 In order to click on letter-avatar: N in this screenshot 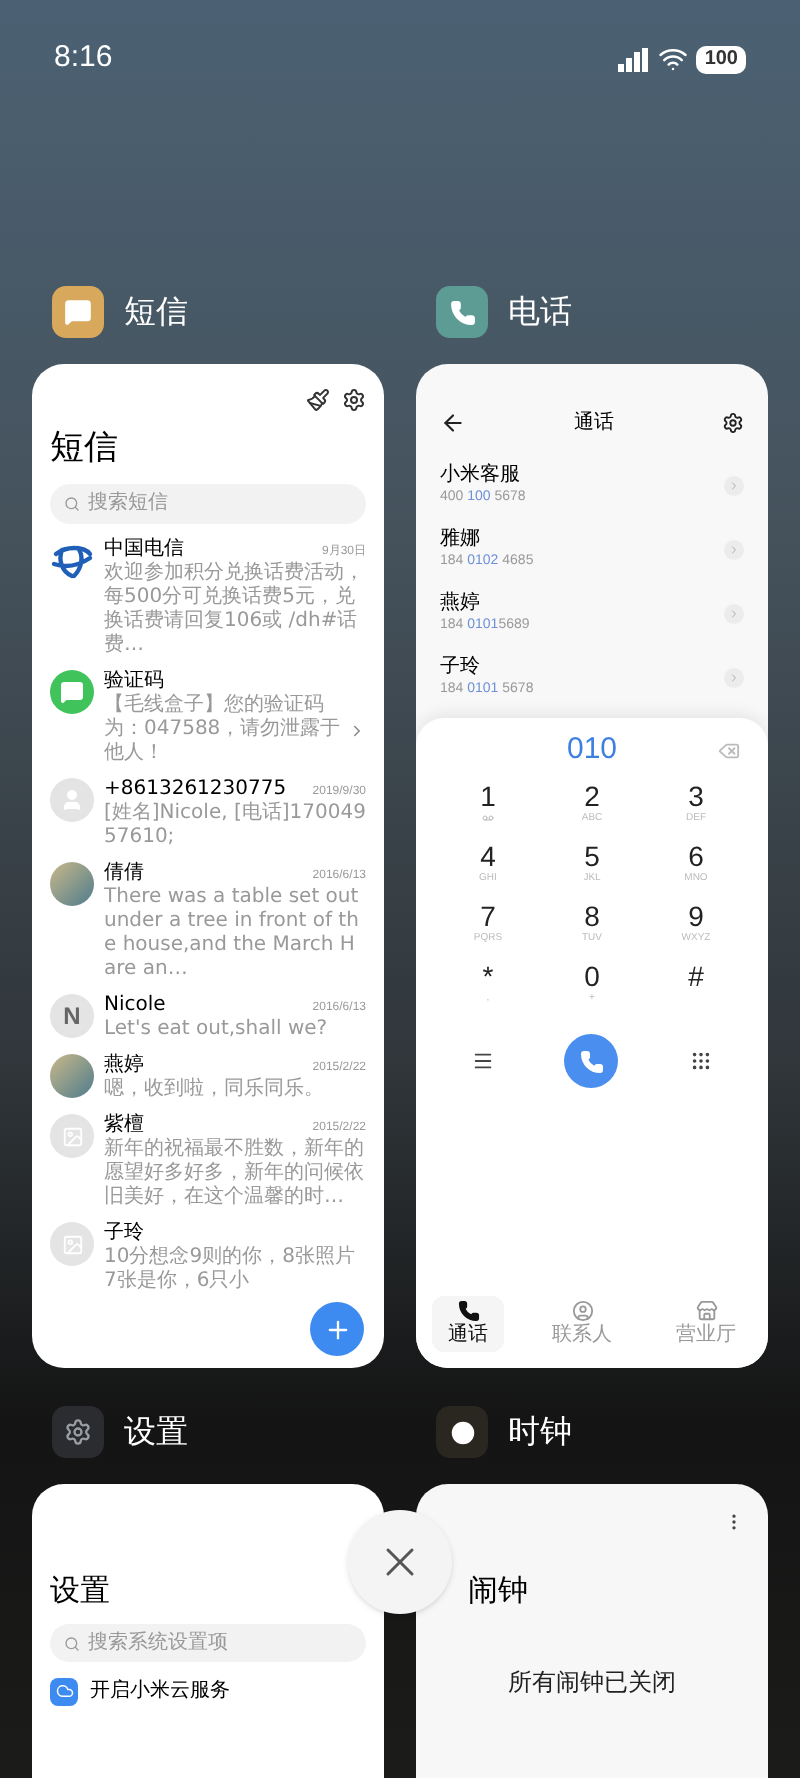, I will do `click(72, 1016)`.